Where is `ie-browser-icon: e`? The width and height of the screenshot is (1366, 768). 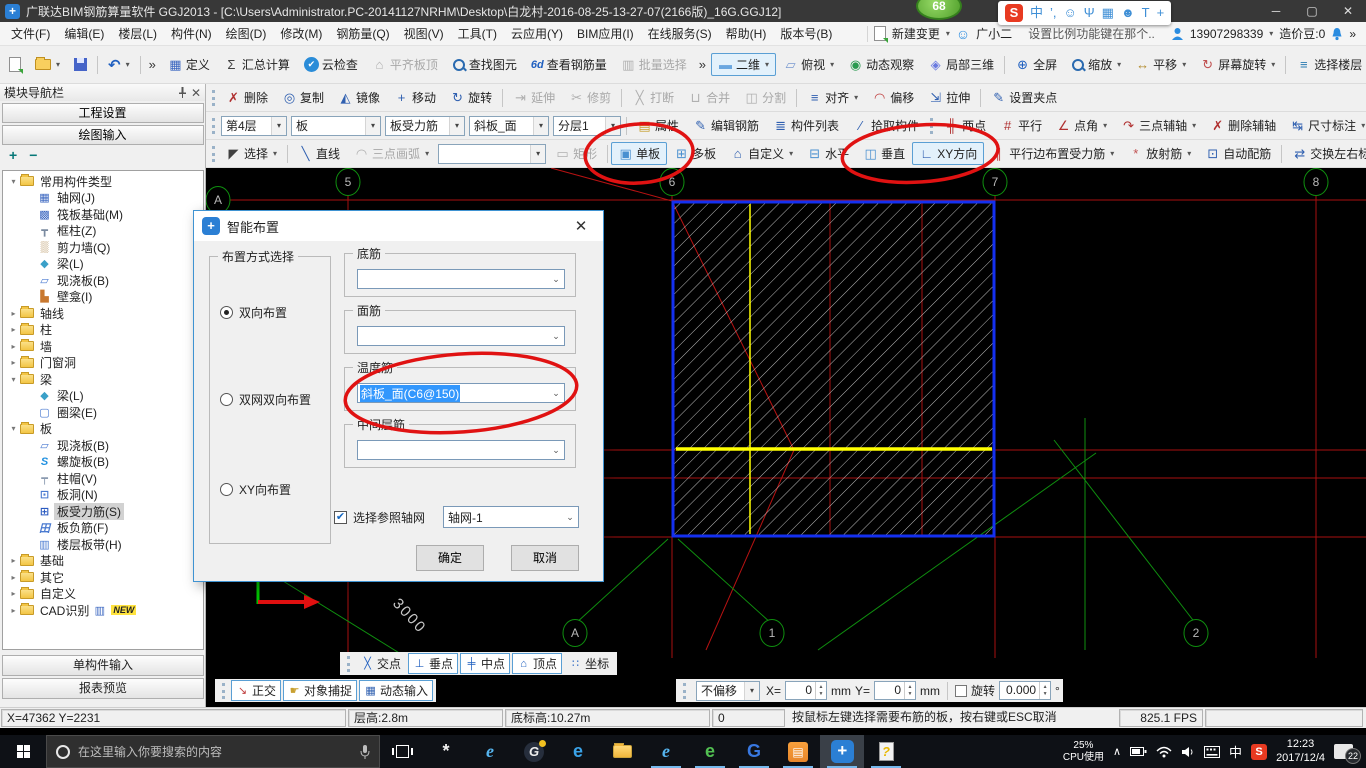
ie-browser-icon: e is located at coordinates (490, 751).